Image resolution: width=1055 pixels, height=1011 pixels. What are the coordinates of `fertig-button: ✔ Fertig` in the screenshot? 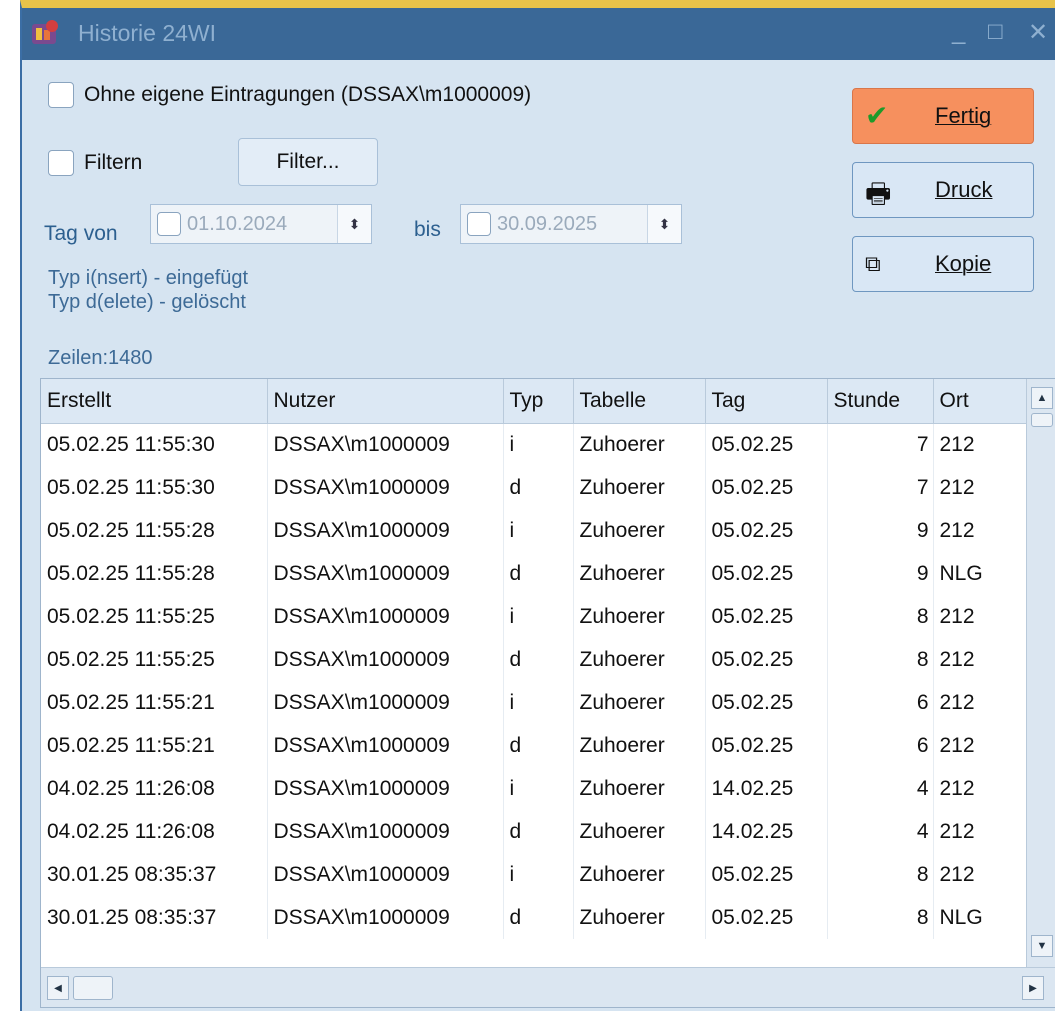 It's located at (943, 116).